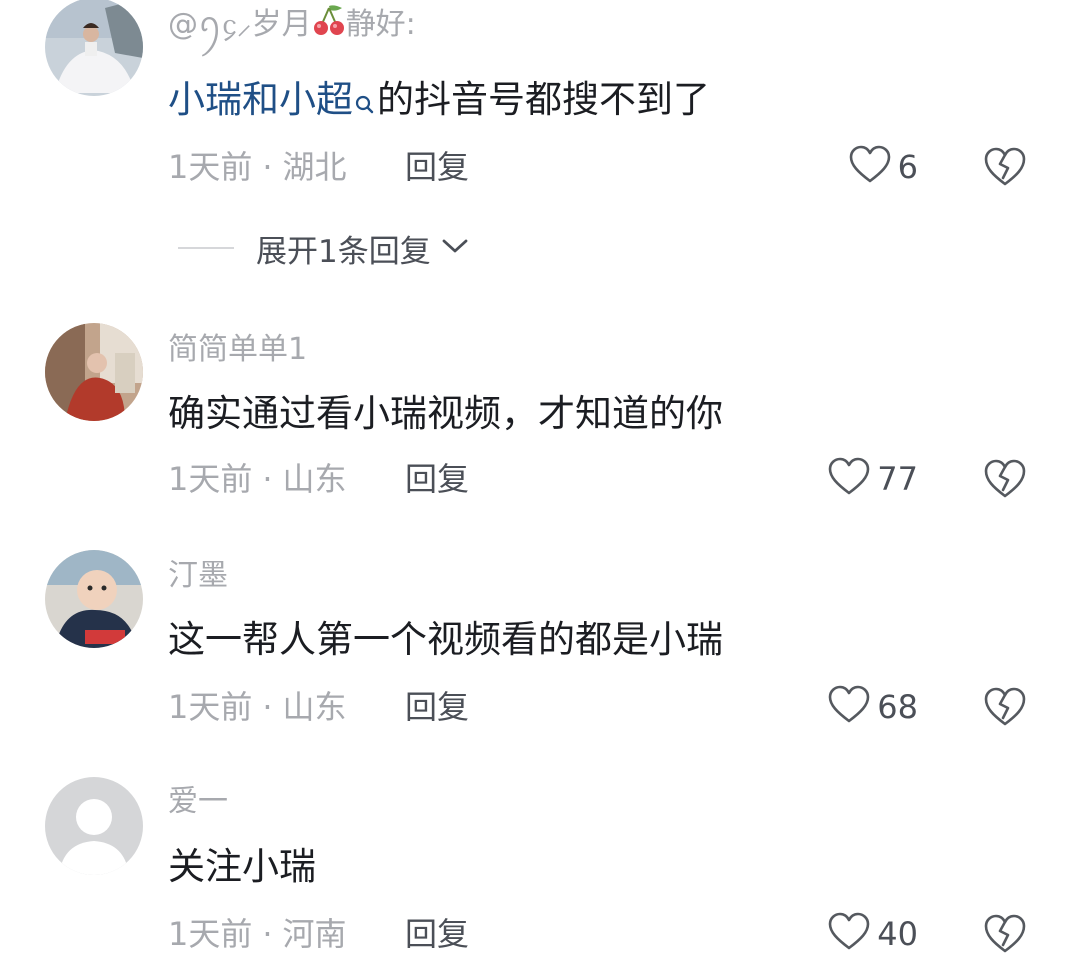 The width and height of the screenshot is (1078, 979). Describe the element at coordinates (314, 934) in the screenshot. I see `comment-location: 河南` at that location.